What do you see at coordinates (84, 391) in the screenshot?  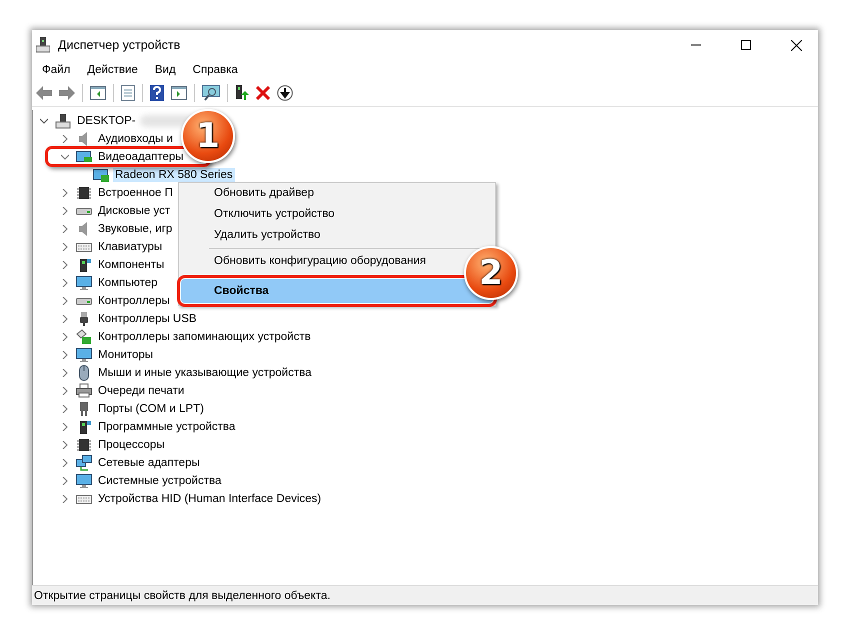 I see `printer-icon` at bounding box center [84, 391].